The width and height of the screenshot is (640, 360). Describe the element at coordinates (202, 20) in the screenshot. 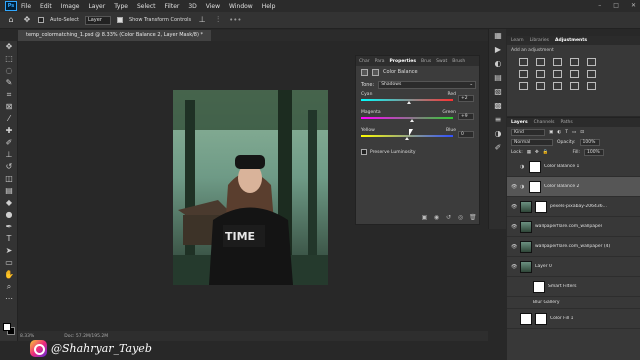

I see `align-icon: ⊥` at that location.